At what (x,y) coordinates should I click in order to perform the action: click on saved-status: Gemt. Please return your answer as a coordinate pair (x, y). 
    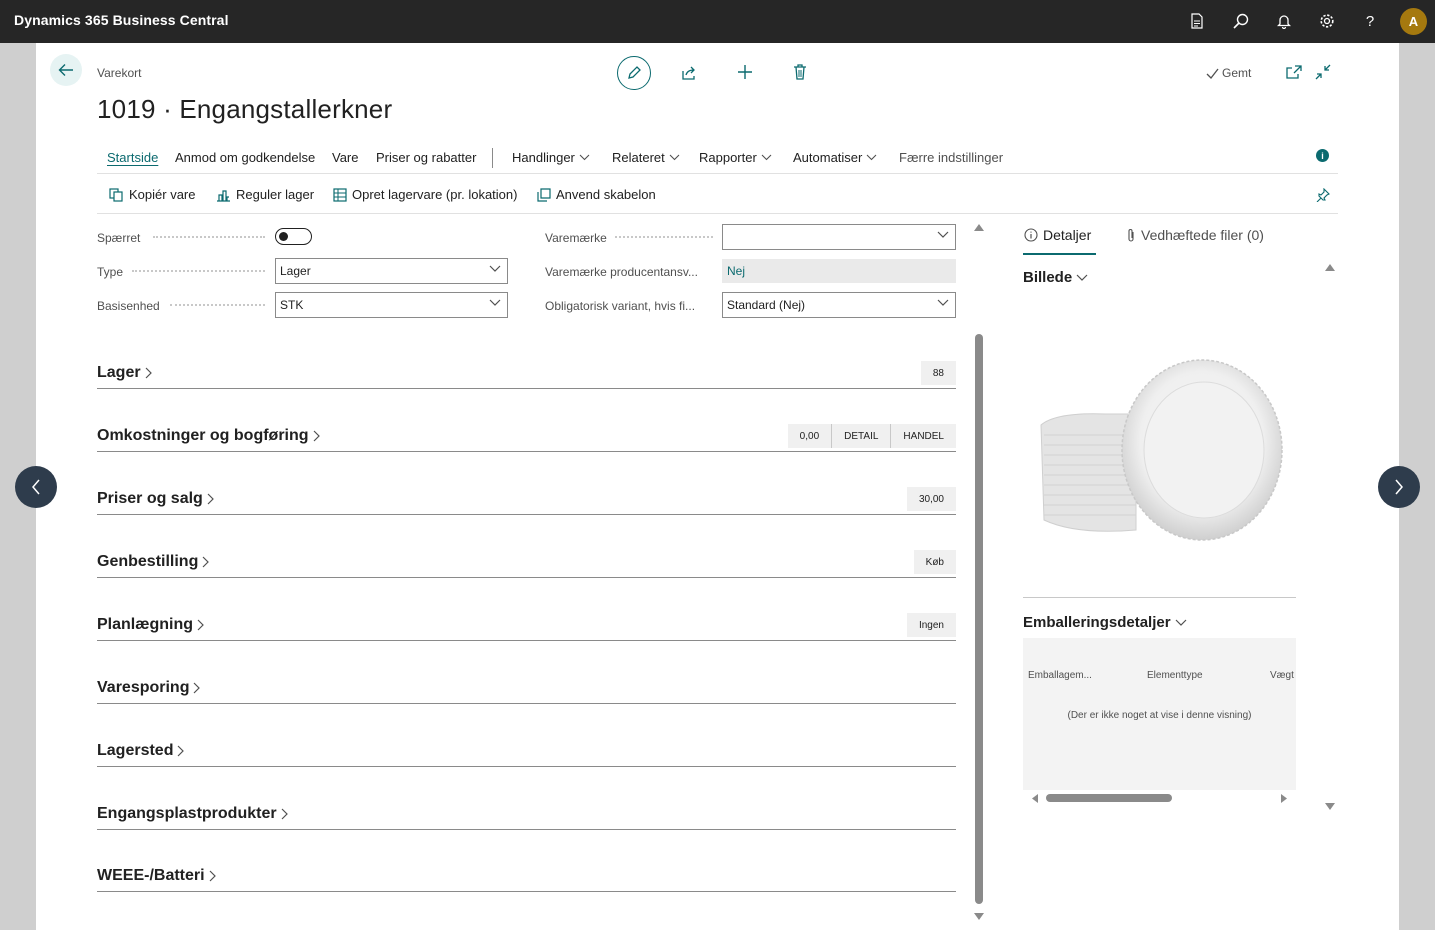
    Looking at the image, I should click on (1228, 73).